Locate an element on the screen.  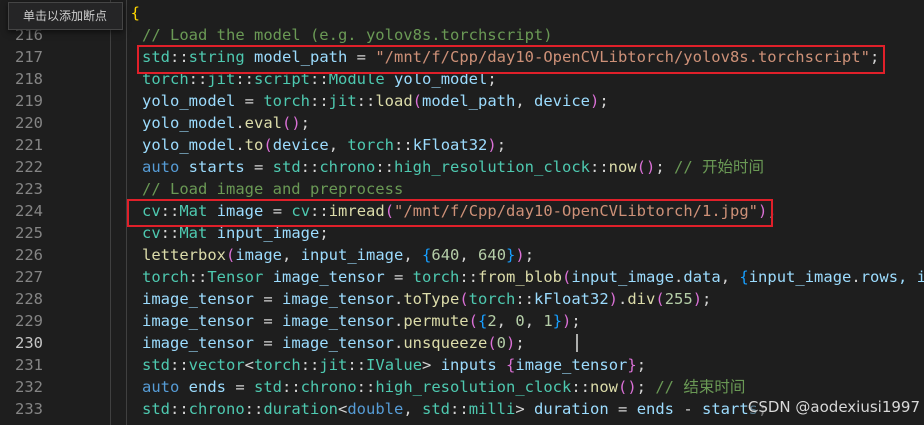
code-text: // Load image and preprocess is located at coordinates (272, 189).